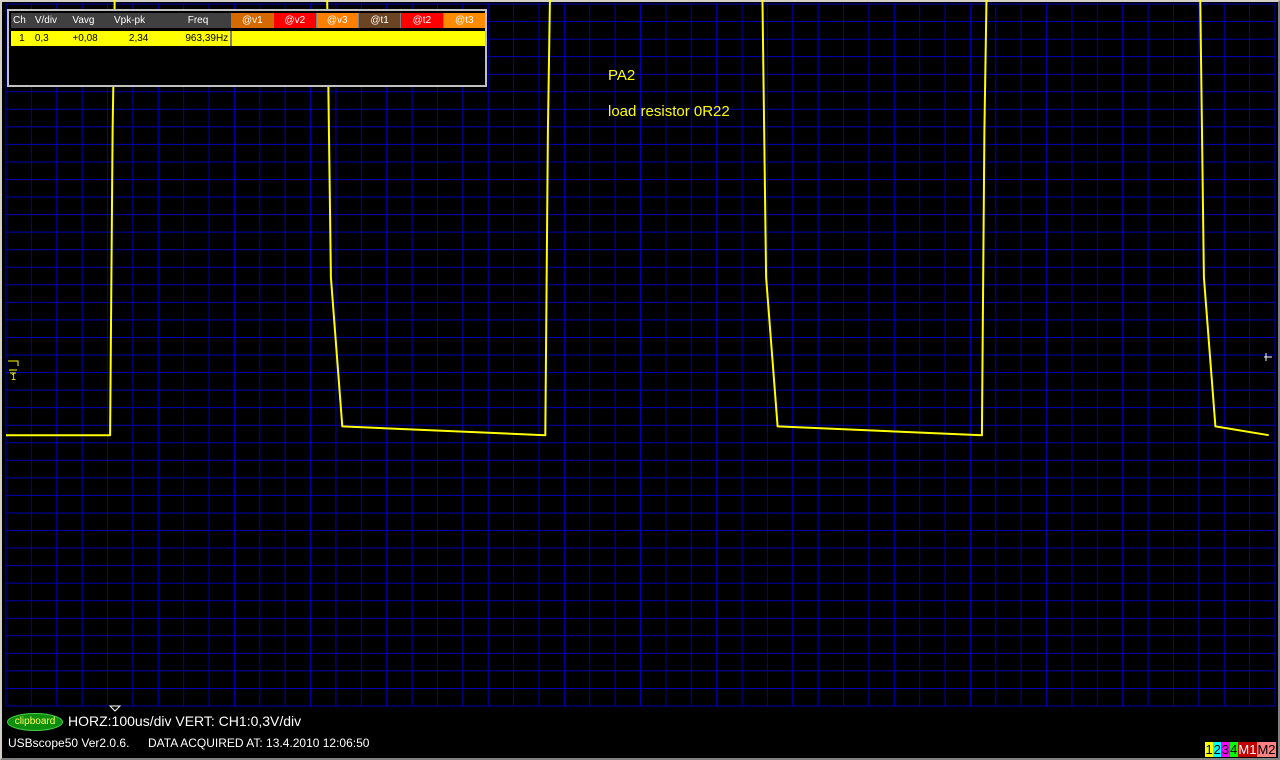 This screenshot has height=760, width=1280. Describe the element at coordinates (22, 20) in the screenshot. I see `header-ch: Ch` at that location.